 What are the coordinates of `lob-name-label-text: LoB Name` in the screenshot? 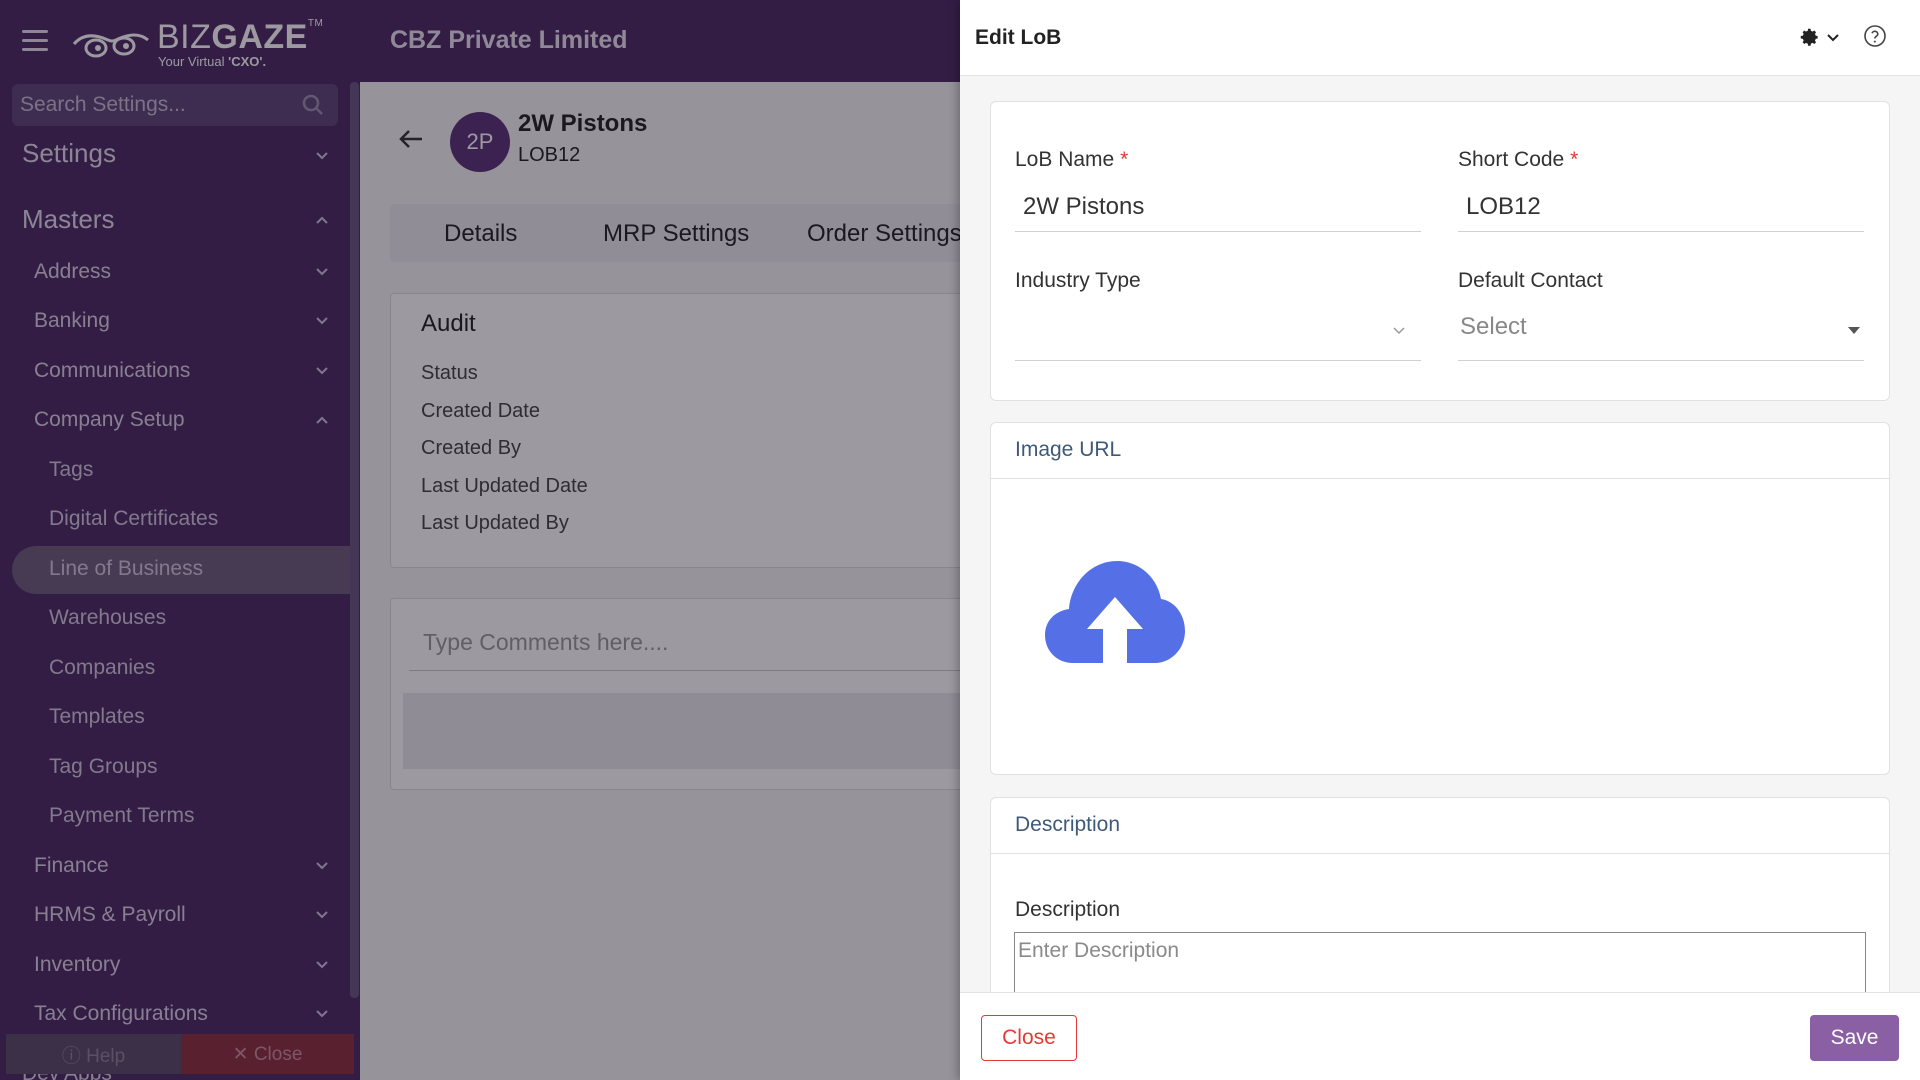 It's located at (1065, 159).